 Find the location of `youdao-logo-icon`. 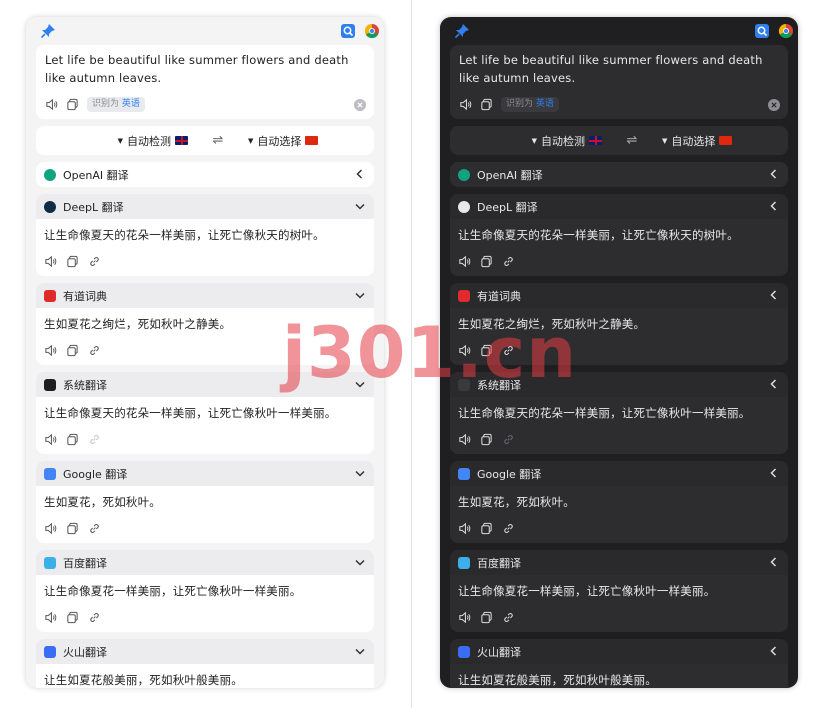

youdao-logo-icon is located at coordinates (464, 295).